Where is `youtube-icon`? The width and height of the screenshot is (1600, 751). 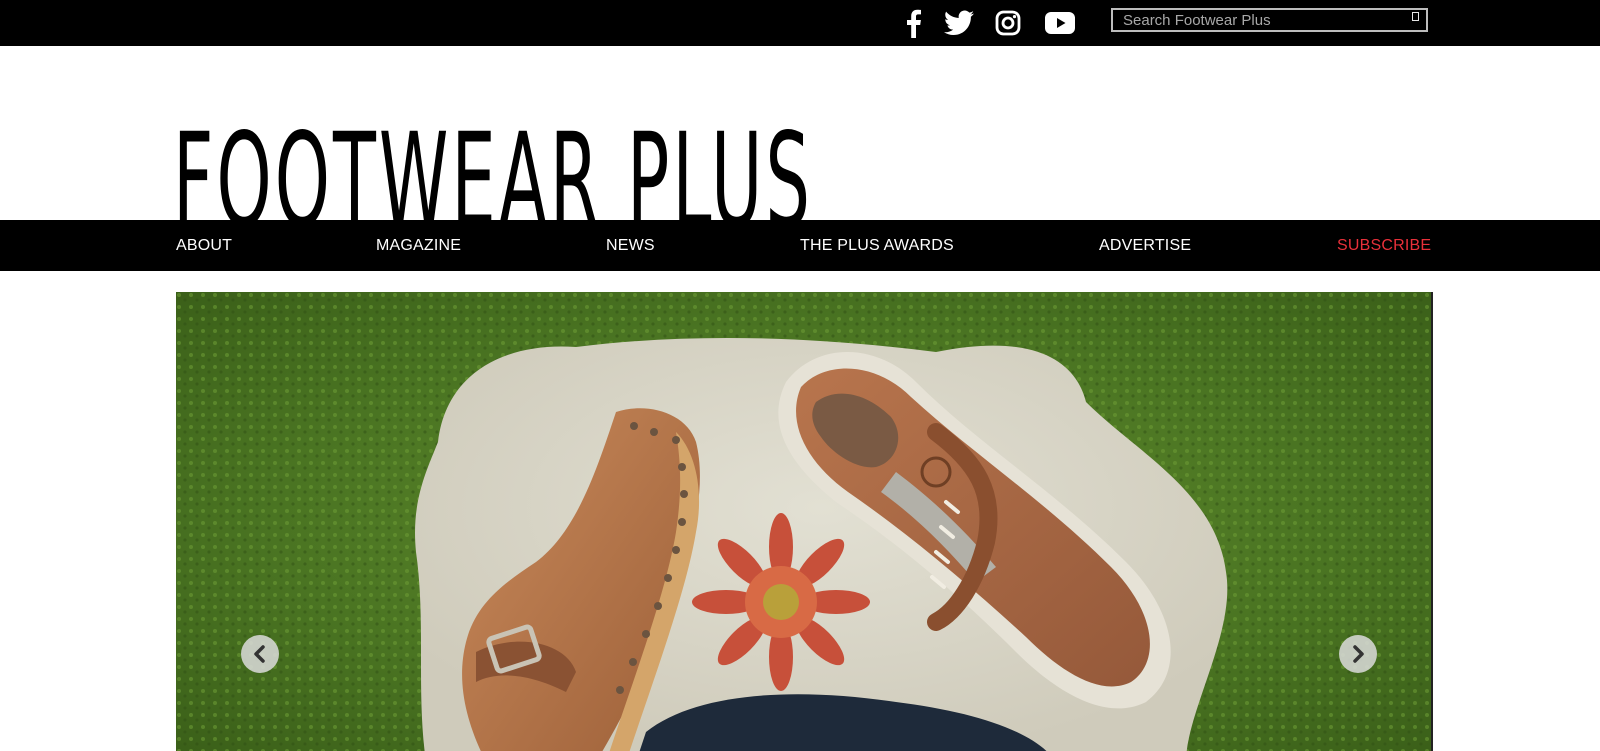
youtube-icon is located at coordinates (1060, 23).